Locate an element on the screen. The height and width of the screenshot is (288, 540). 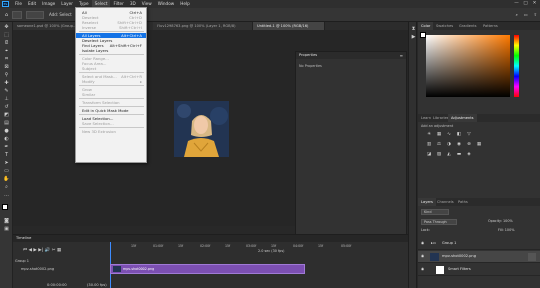
frame-tool-icon: ⊠ is located at coordinates (6, 67).